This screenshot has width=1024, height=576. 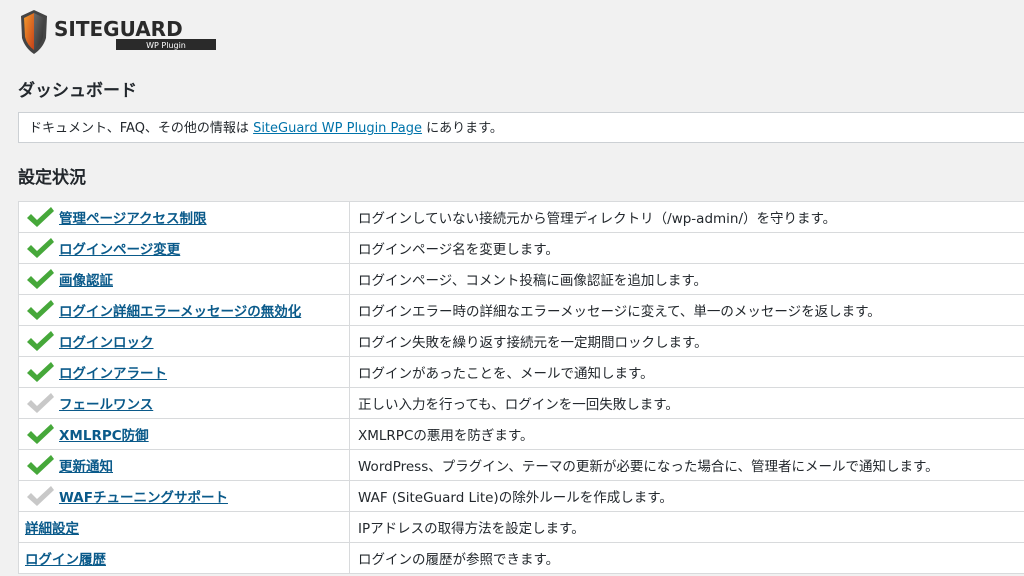 What do you see at coordinates (184, 465) in the screenshot?
I see `feature-cell: 更新通知` at bounding box center [184, 465].